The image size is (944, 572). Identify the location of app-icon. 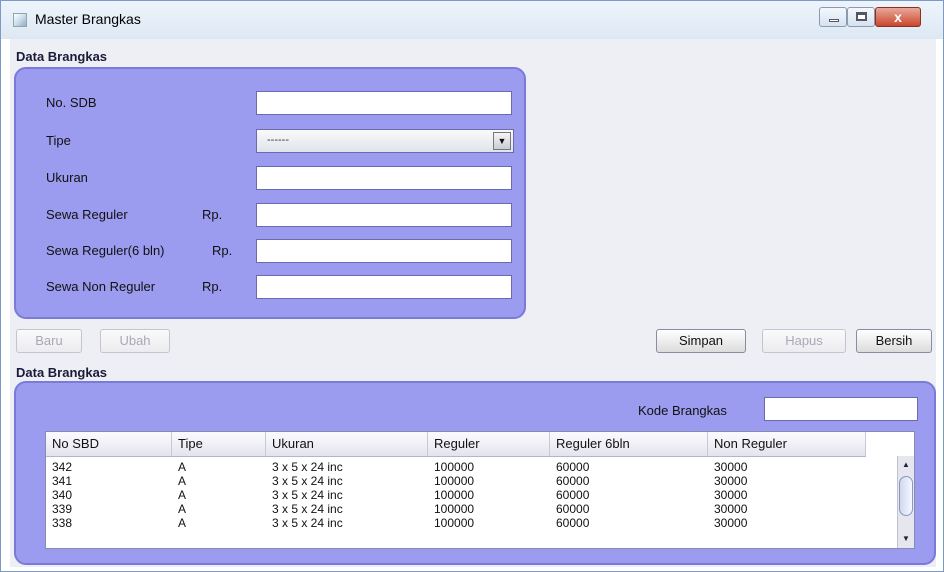
(20, 20).